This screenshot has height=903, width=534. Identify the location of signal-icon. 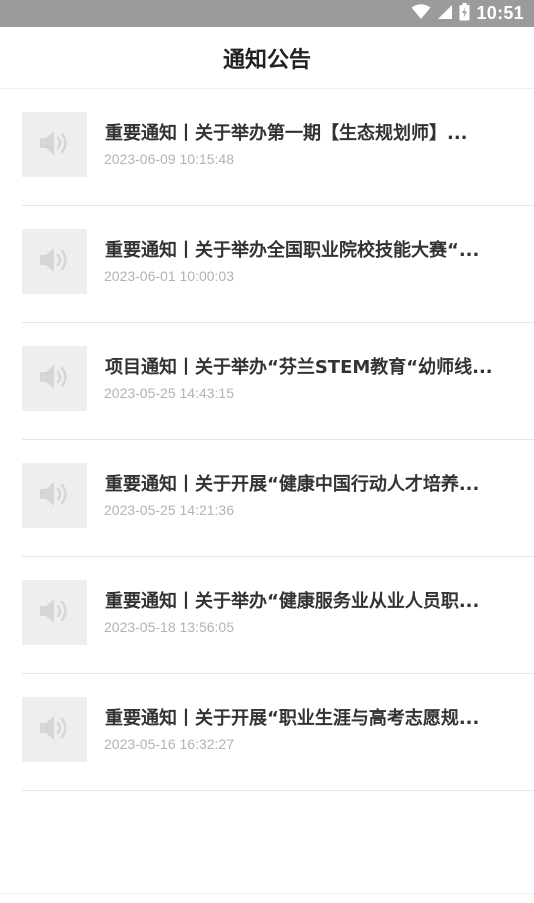
(445, 14).